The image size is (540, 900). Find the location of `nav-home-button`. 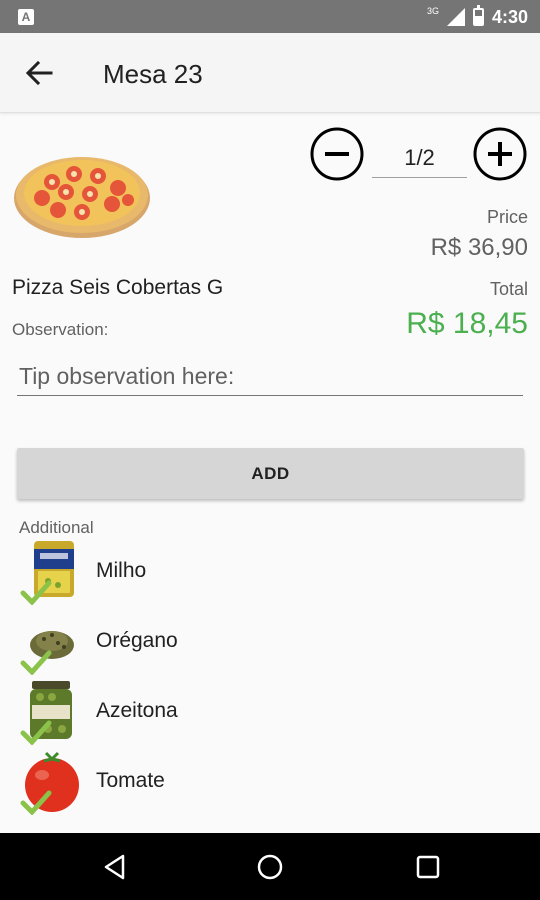

nav-home-button is located at coordinates (270, 867).